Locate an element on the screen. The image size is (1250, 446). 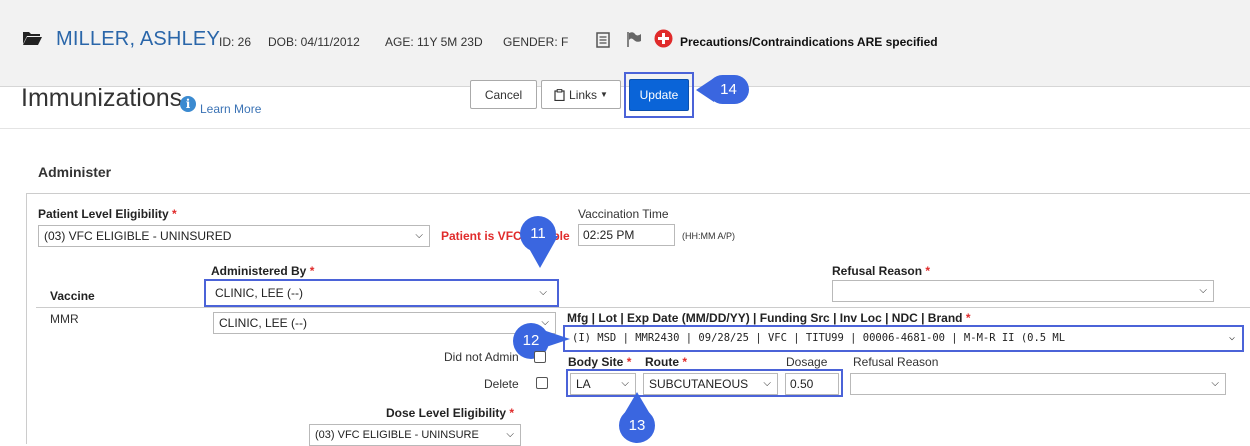
refusal-reason-select: ⌵ is located at coordinates (1023, 291).